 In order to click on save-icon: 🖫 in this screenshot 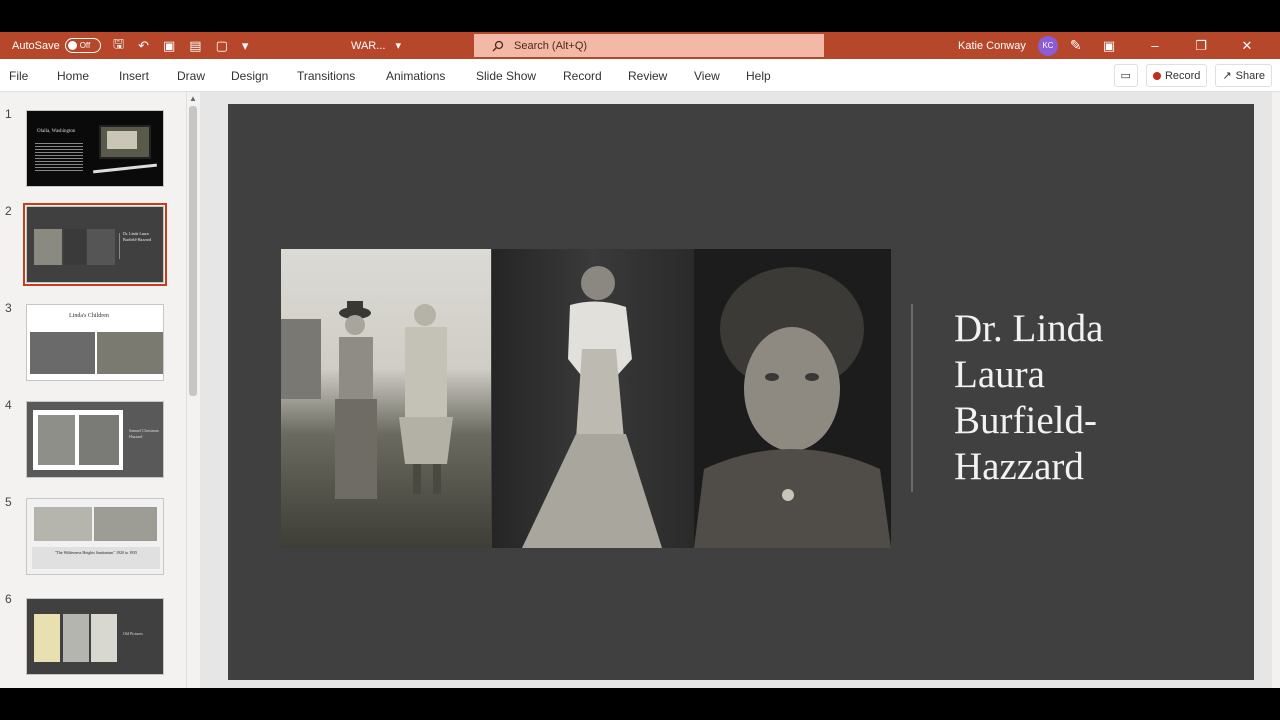, I will do `click(118, 46)`.